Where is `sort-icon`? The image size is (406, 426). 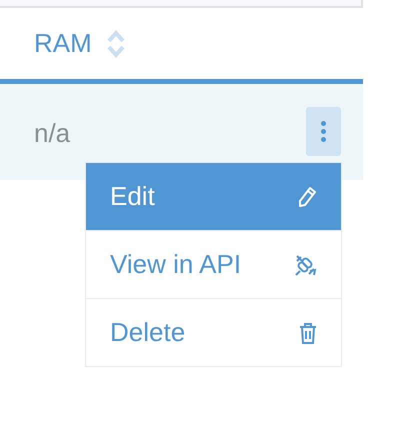
sort-icon is located at coordinates (116, 43).